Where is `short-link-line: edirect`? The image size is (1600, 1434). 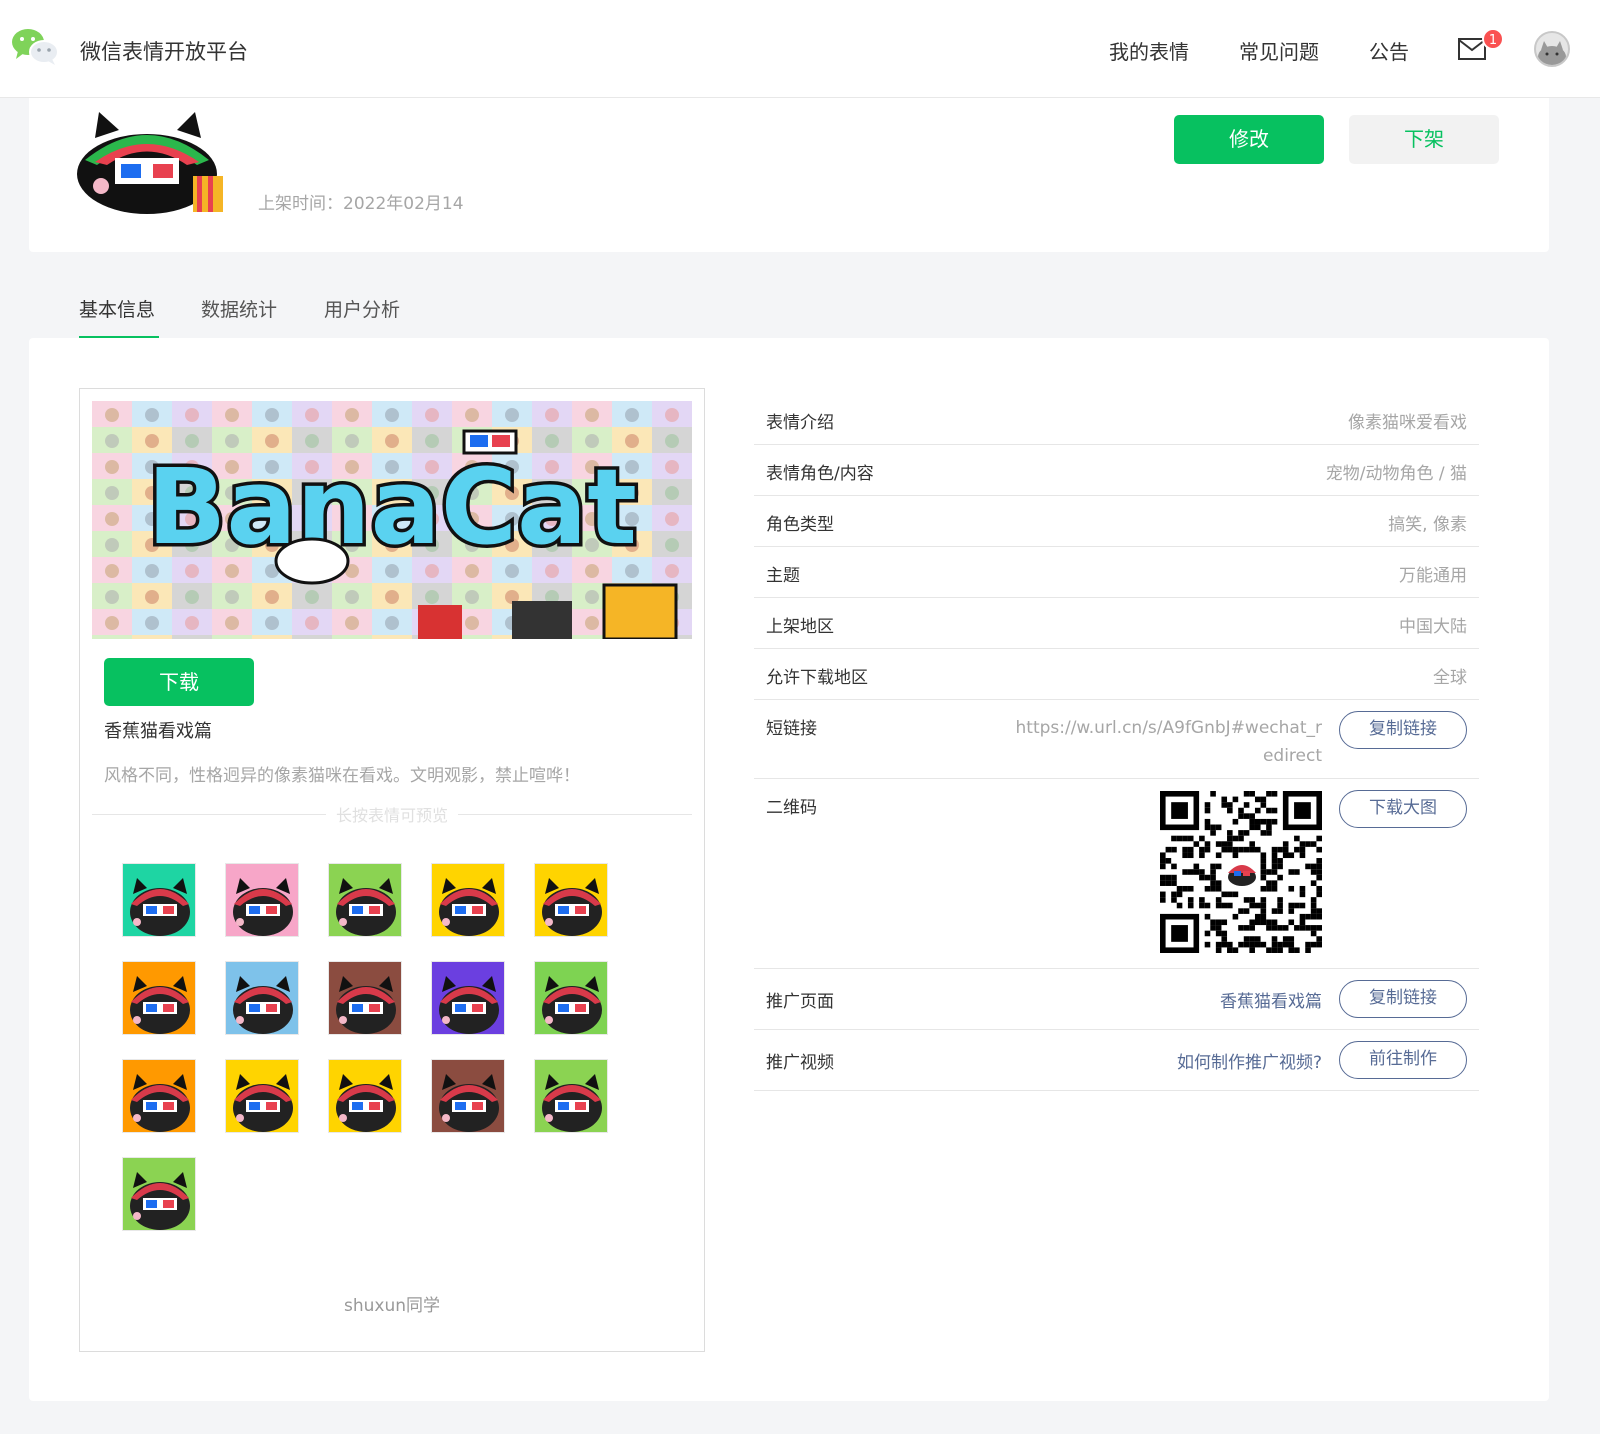
short-link-line: edirect is located at coordinates (1292, 756).